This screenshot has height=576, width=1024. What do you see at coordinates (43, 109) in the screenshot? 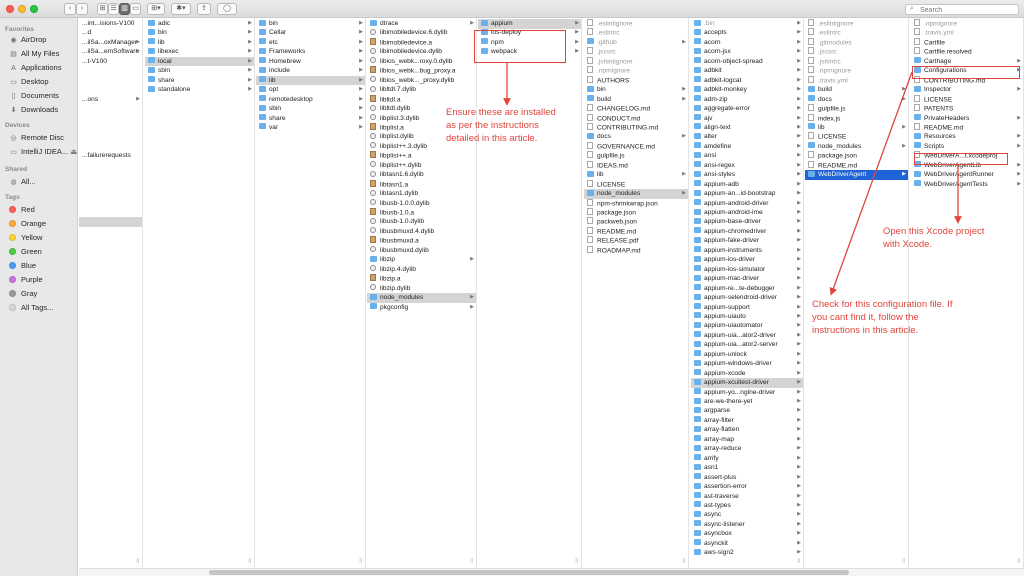
I see `sidebar-item-downloads: ⬇ Downloads` at bounding box center [43, 109].